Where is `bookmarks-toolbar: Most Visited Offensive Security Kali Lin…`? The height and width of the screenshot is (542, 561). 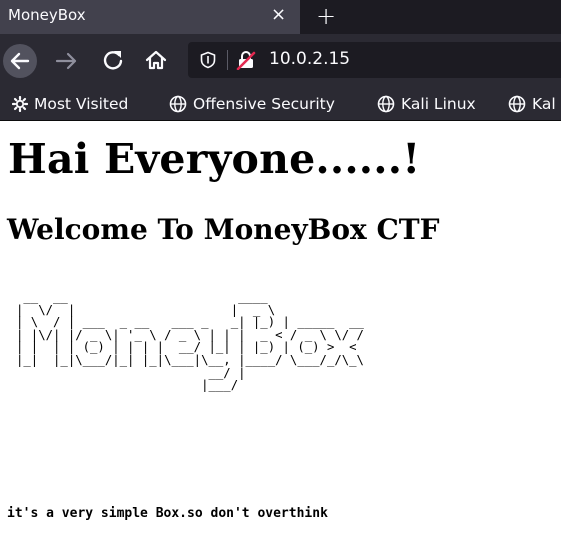 bookmarks-toolbar: Most Visited Offensive Security Kali Lin… is located at coordinates (280, 104).